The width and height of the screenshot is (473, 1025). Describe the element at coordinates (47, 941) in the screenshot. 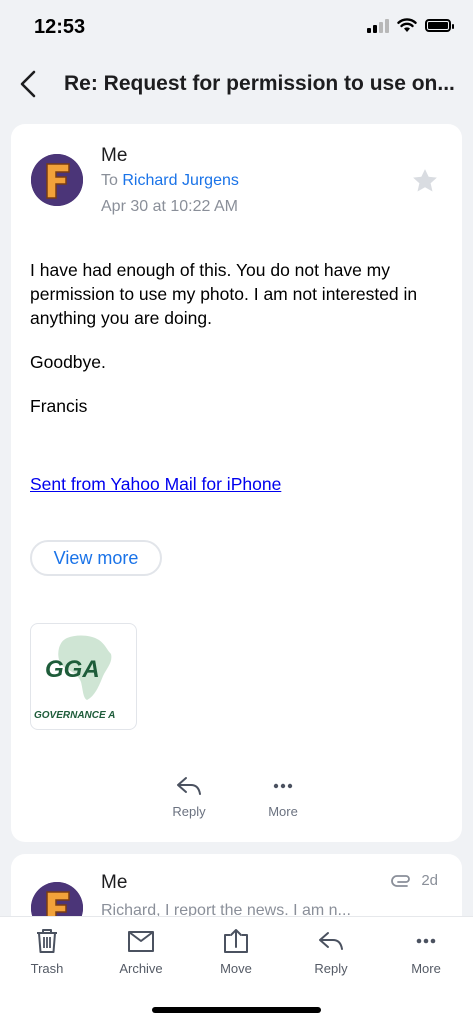

I see `trash-icon` at that location.